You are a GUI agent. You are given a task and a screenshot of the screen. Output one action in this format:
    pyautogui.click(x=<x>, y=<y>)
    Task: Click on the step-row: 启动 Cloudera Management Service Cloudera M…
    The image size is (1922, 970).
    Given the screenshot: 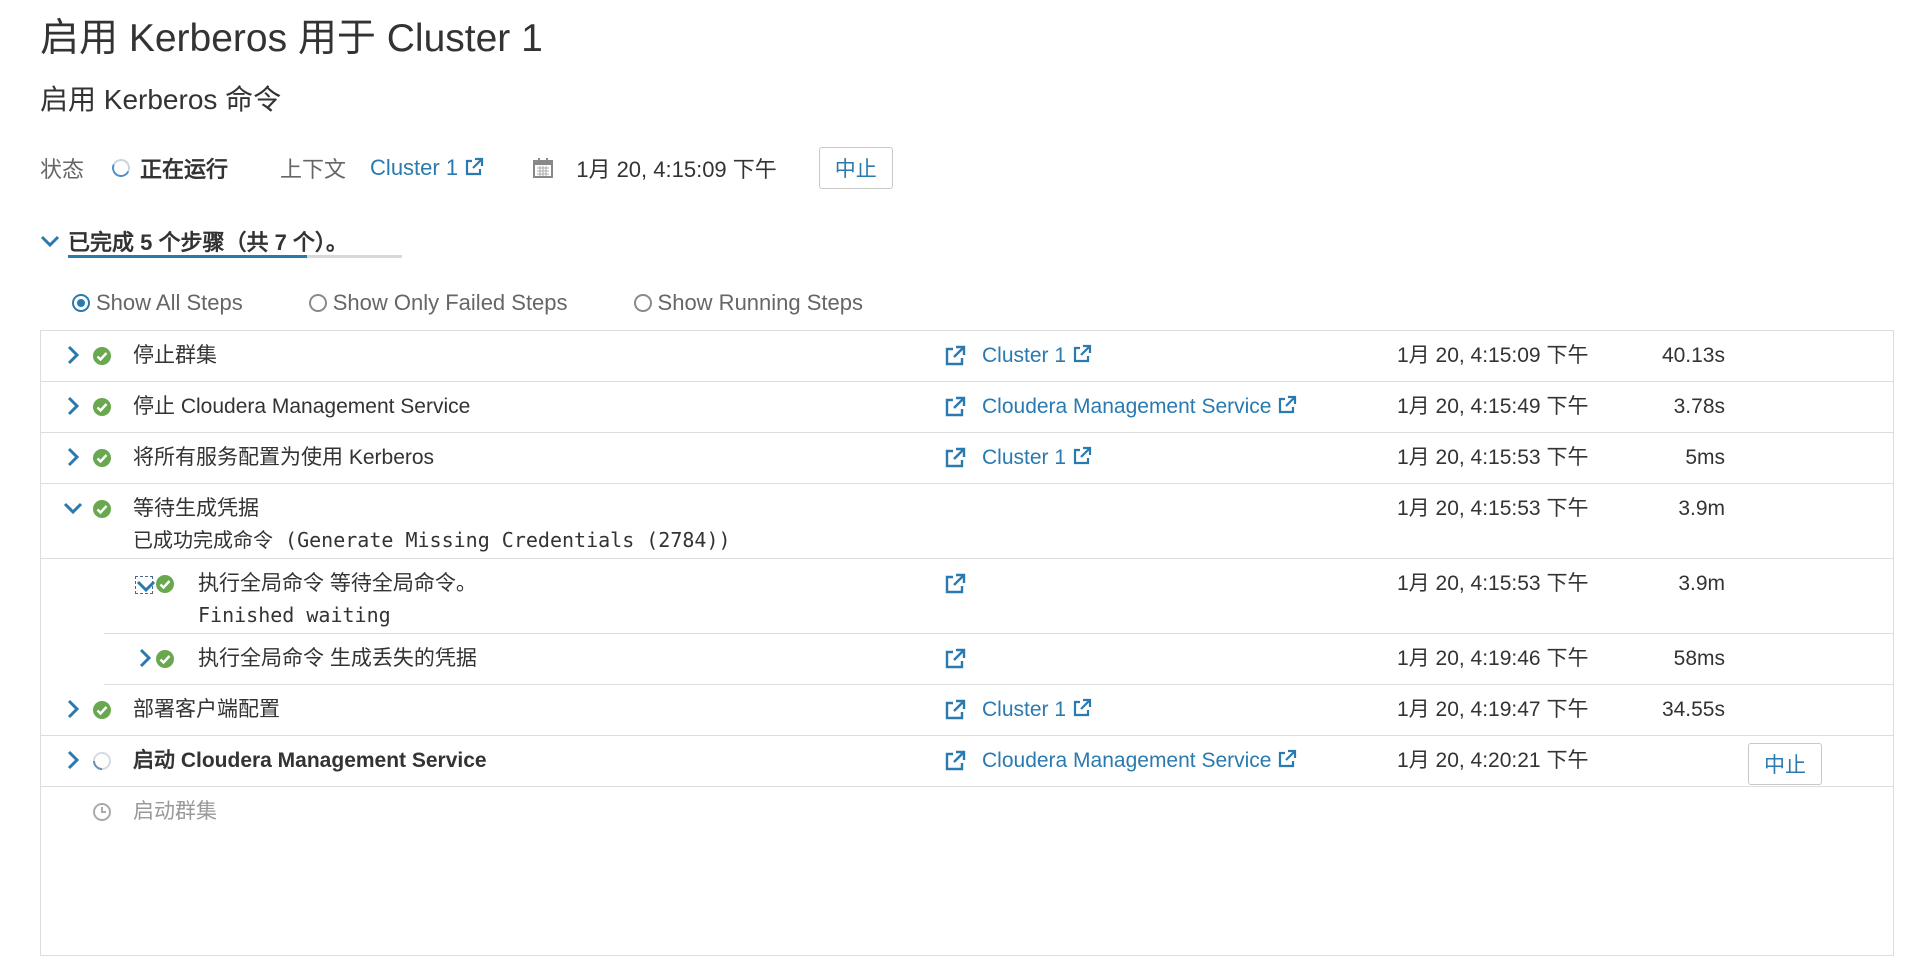 What is the action you would take?
    pyautogui.click(x=967, y=761)
    